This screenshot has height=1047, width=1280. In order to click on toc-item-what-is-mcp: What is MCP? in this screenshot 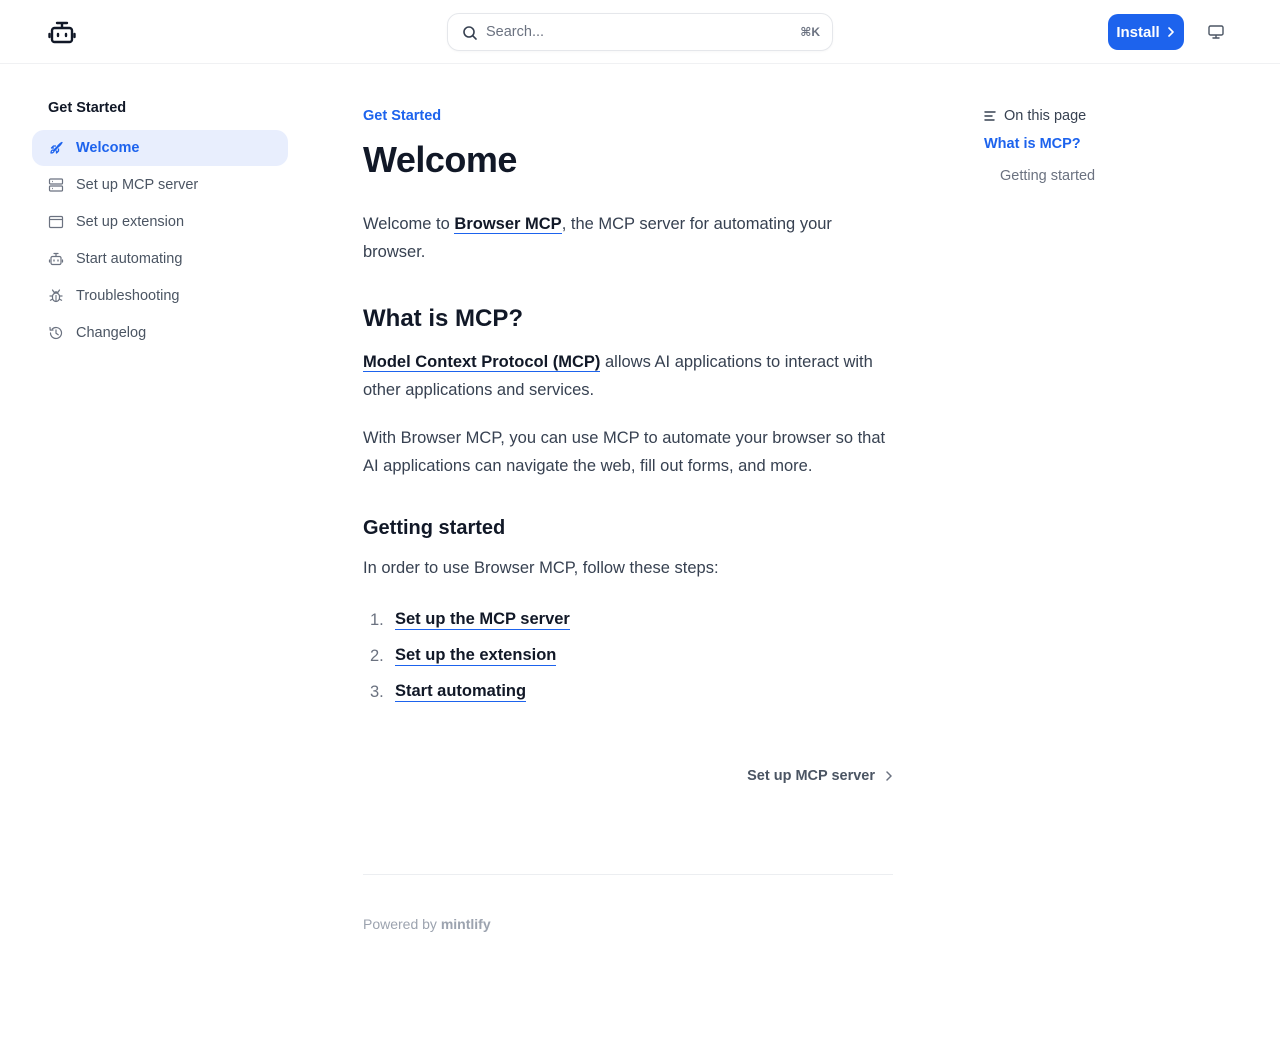, I will do `click(1104, 144)`.